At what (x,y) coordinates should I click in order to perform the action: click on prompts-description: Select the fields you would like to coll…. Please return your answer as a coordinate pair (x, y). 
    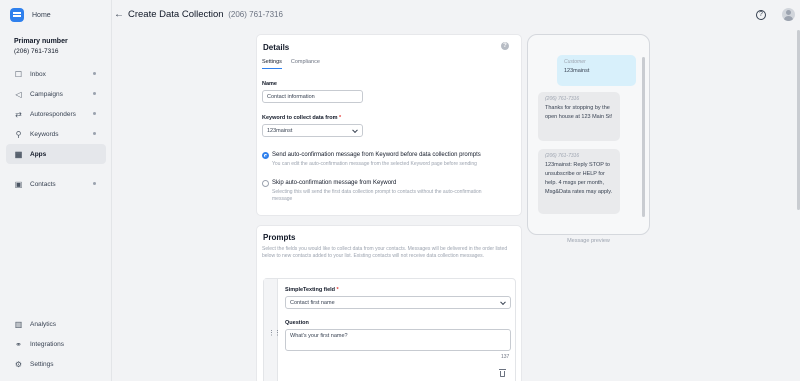
    Looking at the image, I should click on (385, 252).